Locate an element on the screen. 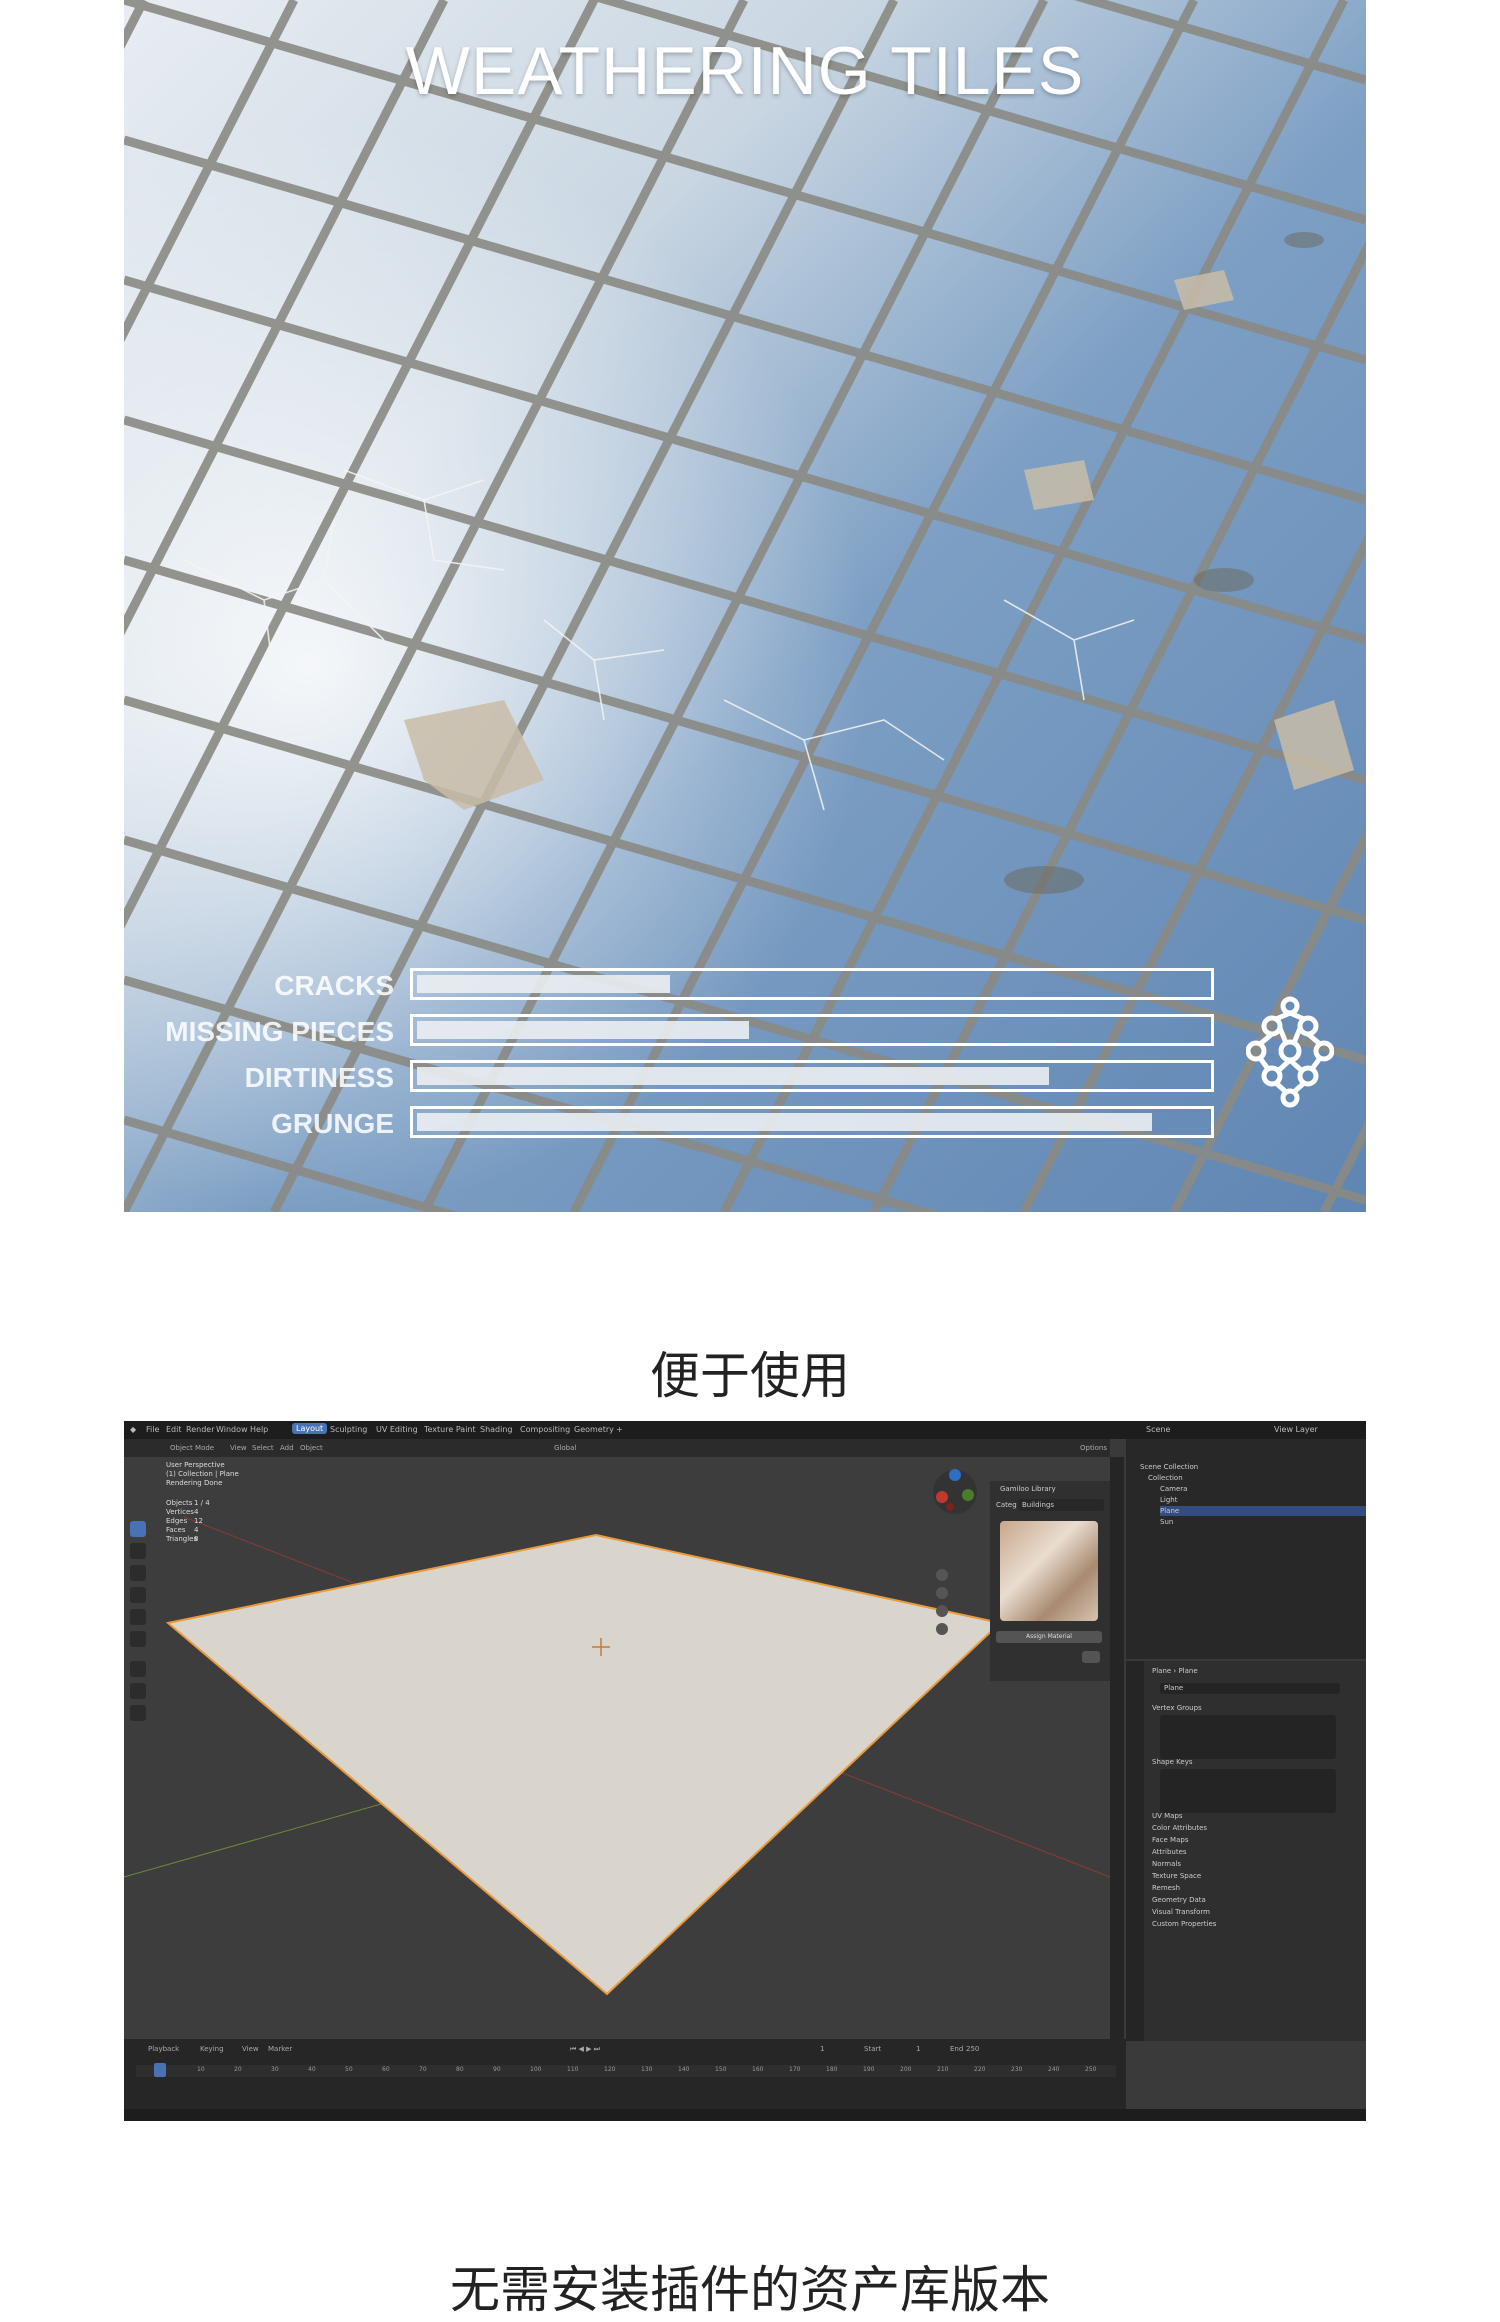  menu-select: Select is located at coordinates (263, 1448).